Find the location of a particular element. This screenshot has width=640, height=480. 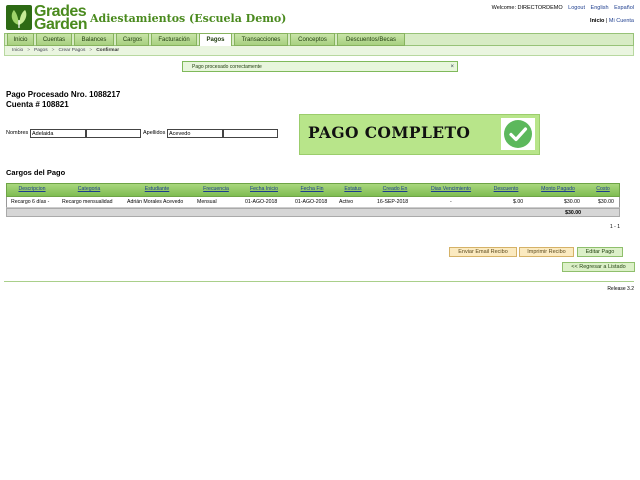

leaf-icon is located at coordinates (19, 19).